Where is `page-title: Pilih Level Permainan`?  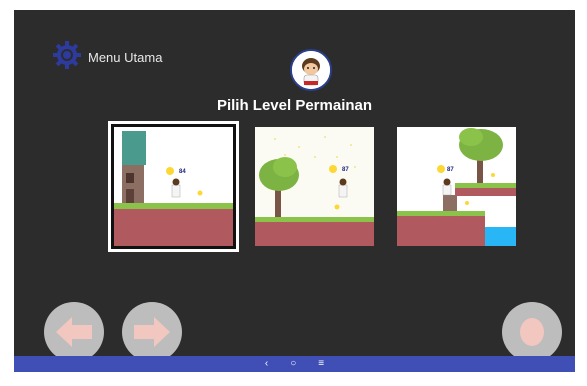
page-title: Pilih Level Permainan is located at coordinates (294, 105).